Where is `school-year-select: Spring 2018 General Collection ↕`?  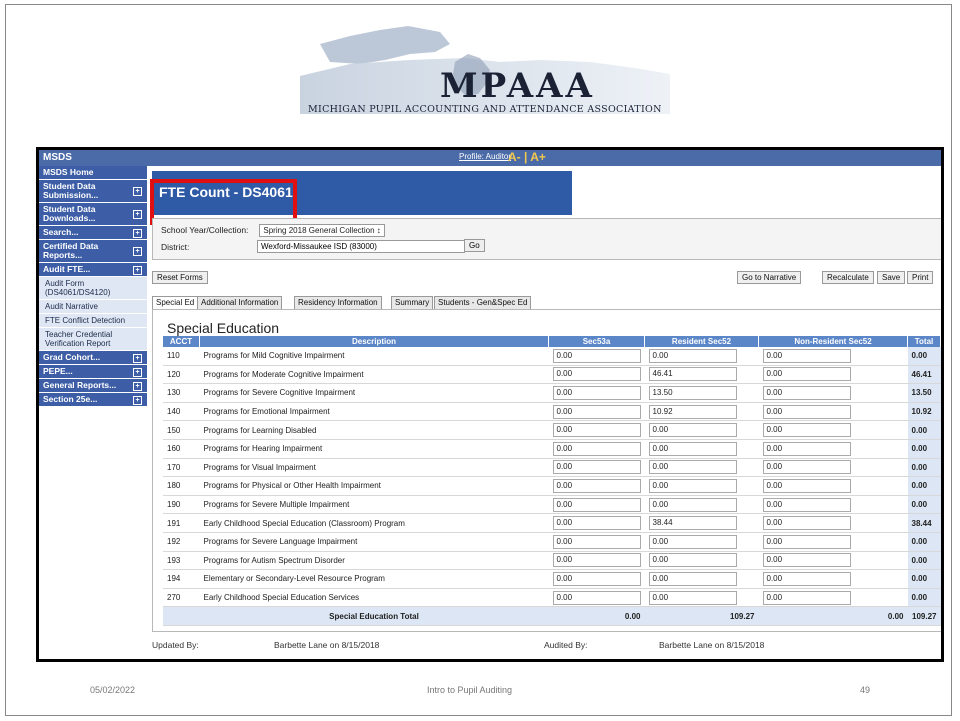 school-year-select: Spring 2018 General Collection ↕ is located at coordinates (322, 230).